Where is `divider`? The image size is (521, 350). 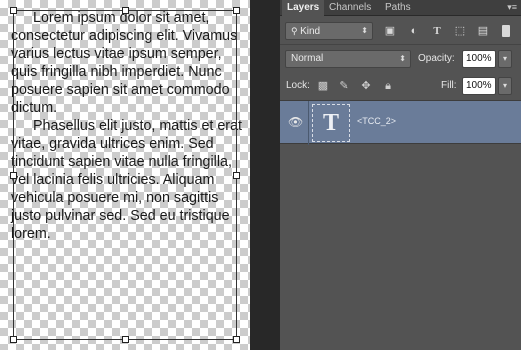 divider is located at coordinates (400, 44).